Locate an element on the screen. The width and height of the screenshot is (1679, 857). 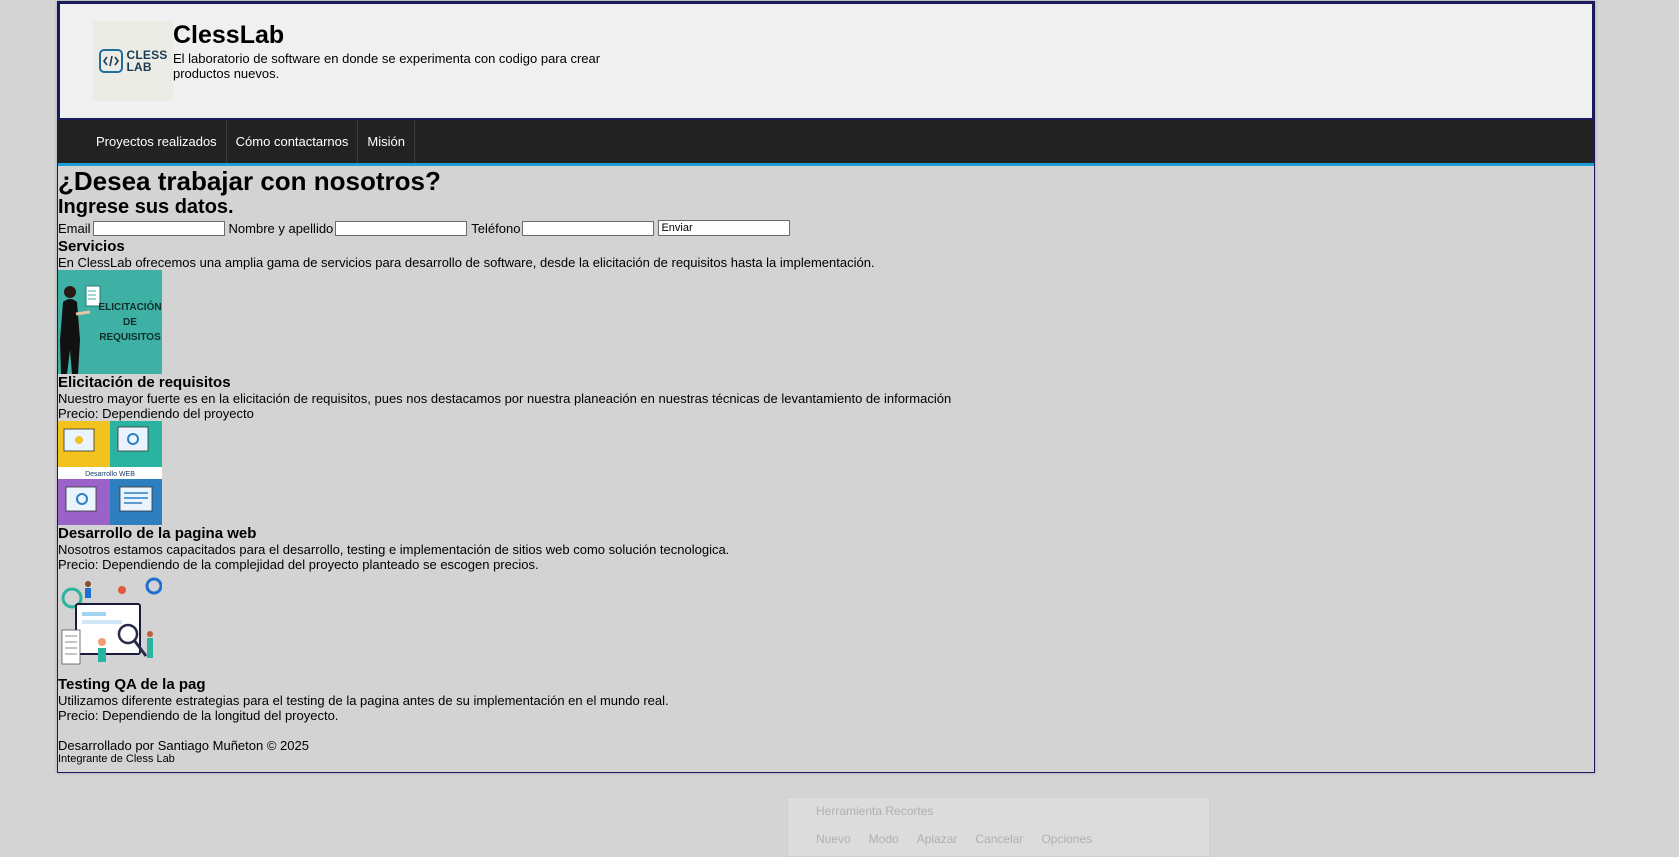
web-development-image: Desarrollo WEB is located at coordinates (110, 473).